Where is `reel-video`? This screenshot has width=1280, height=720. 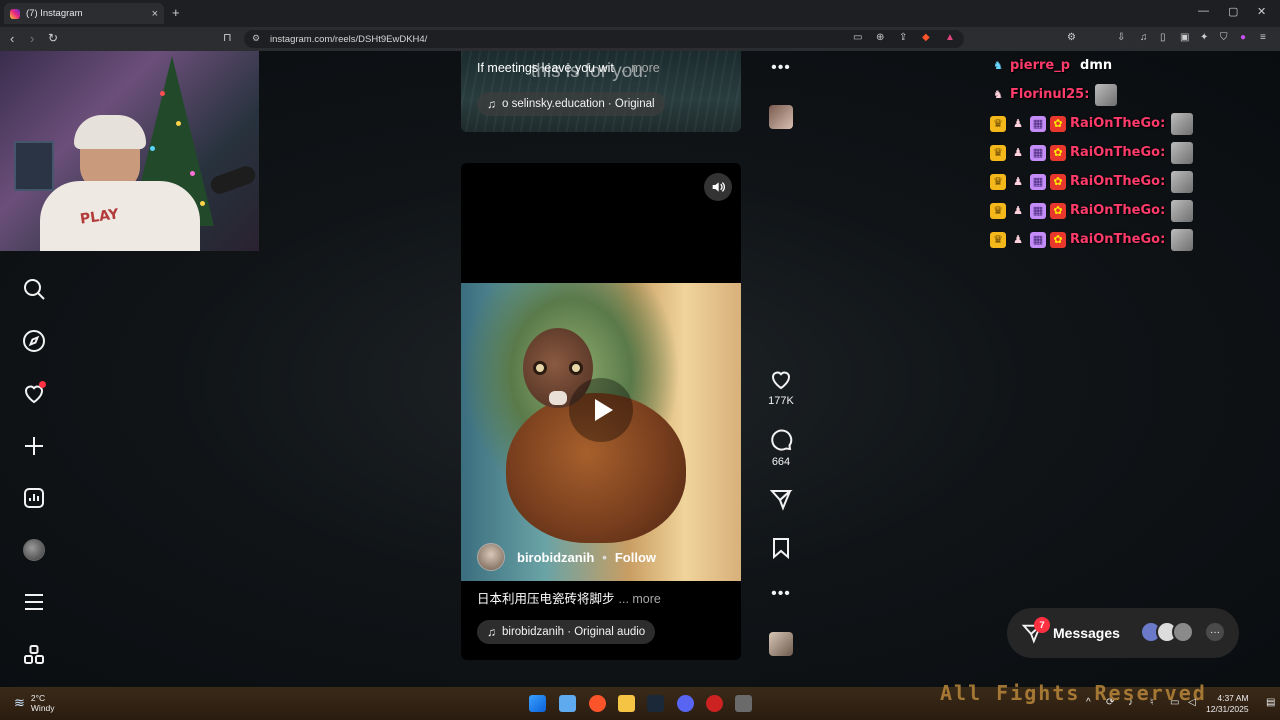
reel-video is located at coordinates (601, 432).